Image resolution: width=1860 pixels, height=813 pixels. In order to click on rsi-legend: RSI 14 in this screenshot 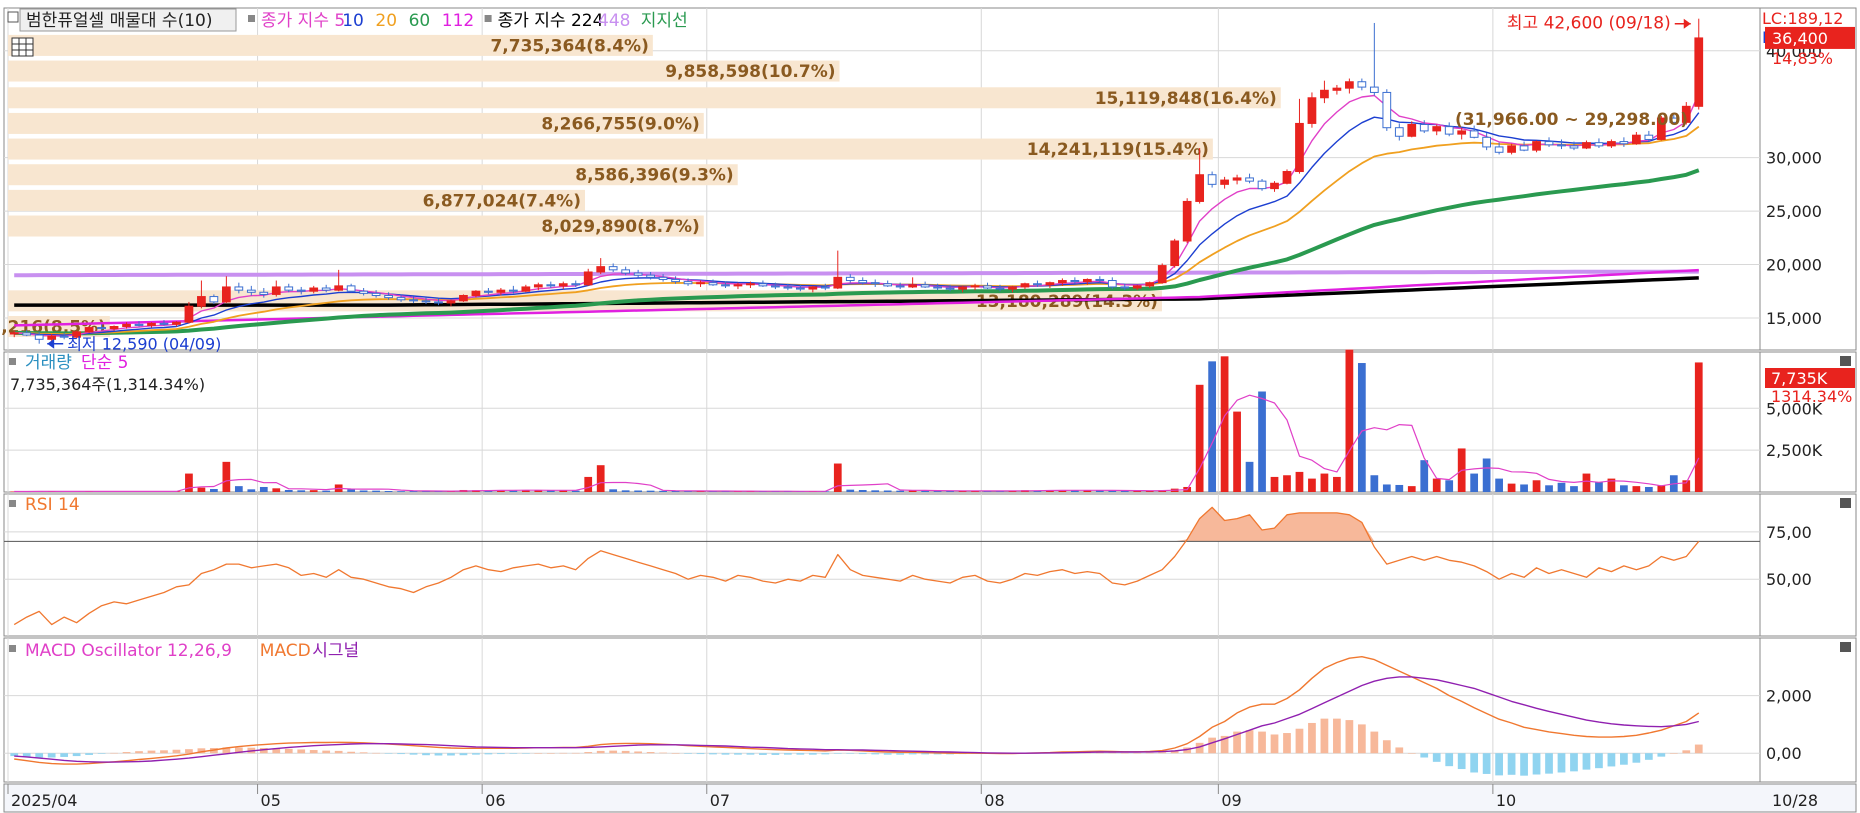, I will do `click(52, 505)`.